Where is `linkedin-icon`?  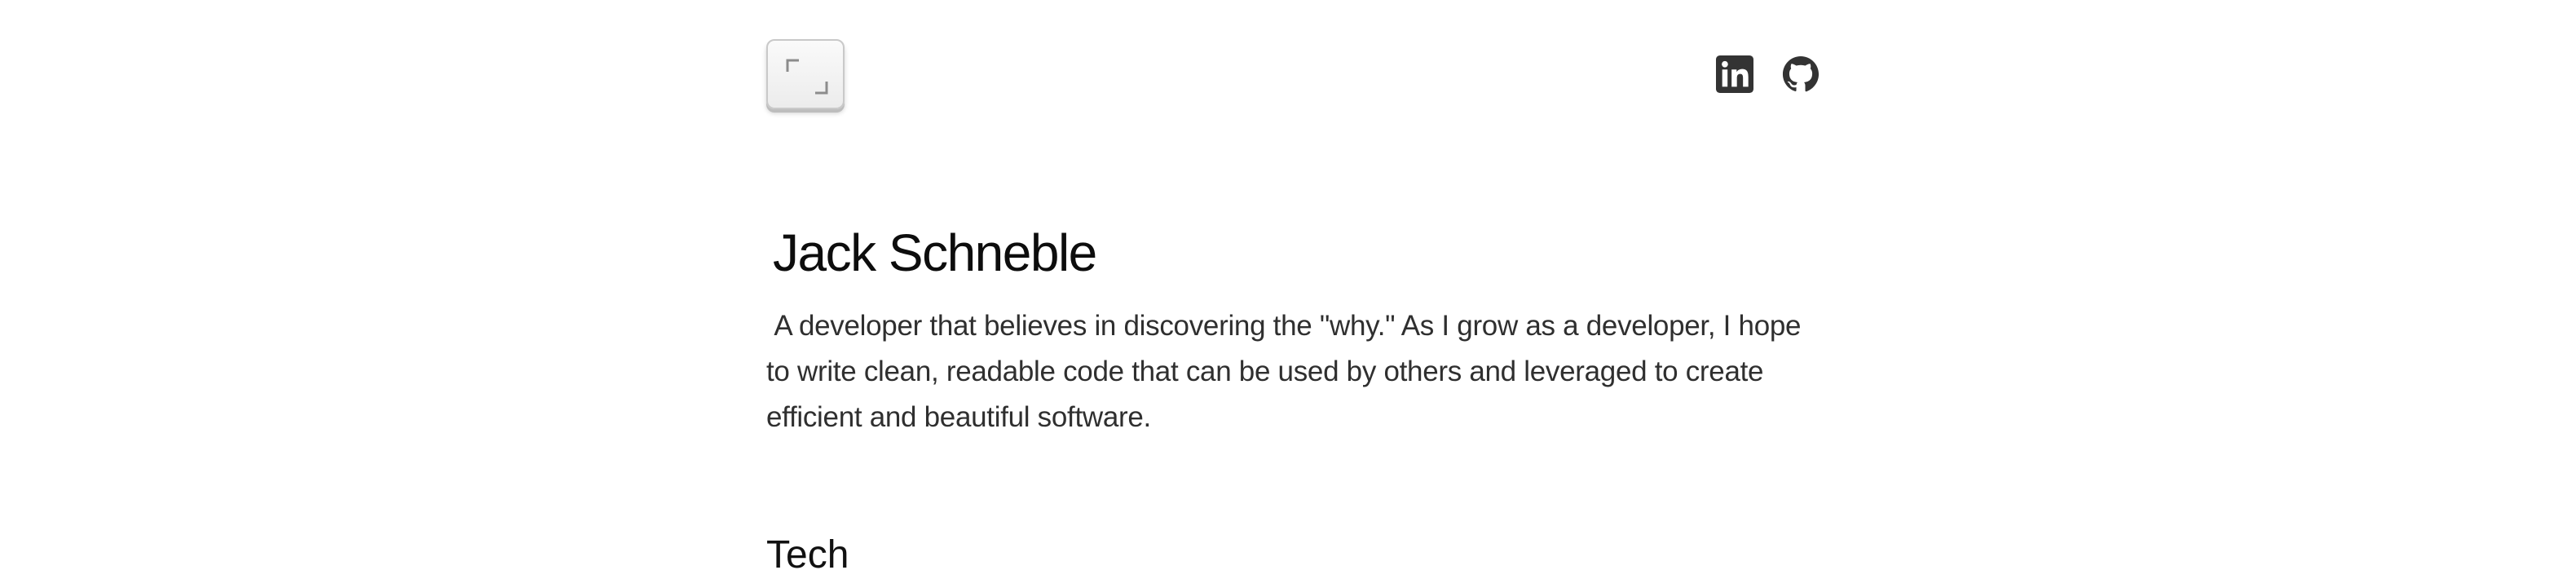
linkedin-icon is located at coordinates (1734, 74).